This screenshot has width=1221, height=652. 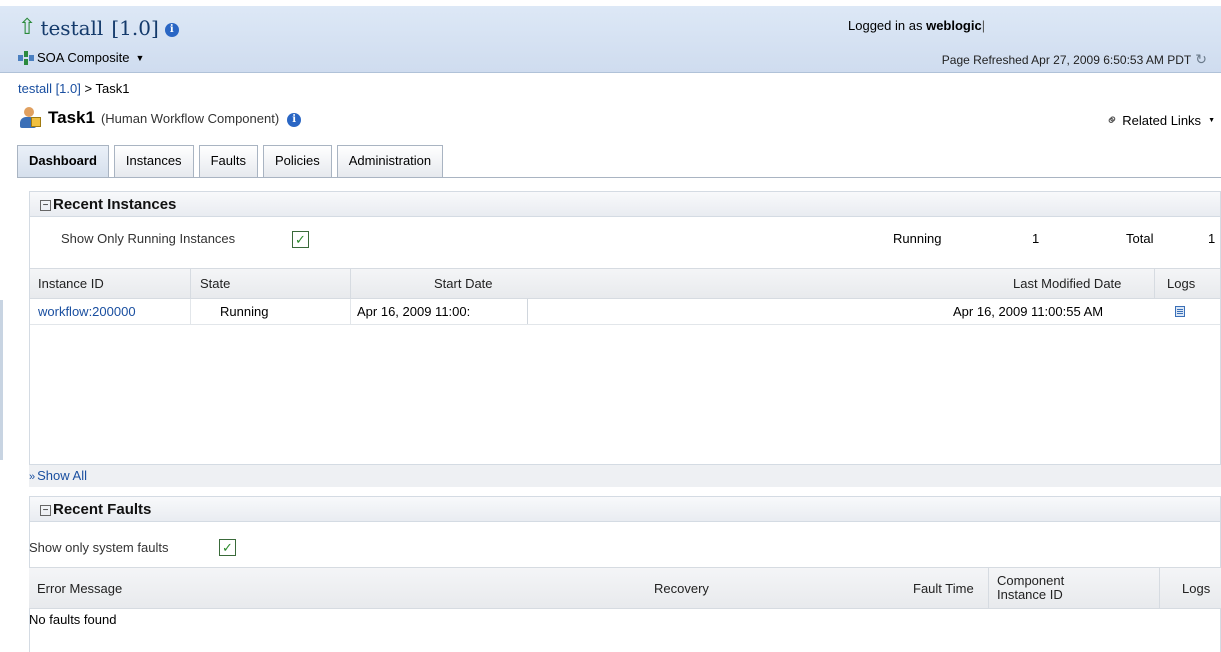 What do you see at coordinates (1028, 311) in the screenshot?
I see `instance-last-modified: Apr 16, 2009 11:00:55 AM` at bounding box center [1028, 311].